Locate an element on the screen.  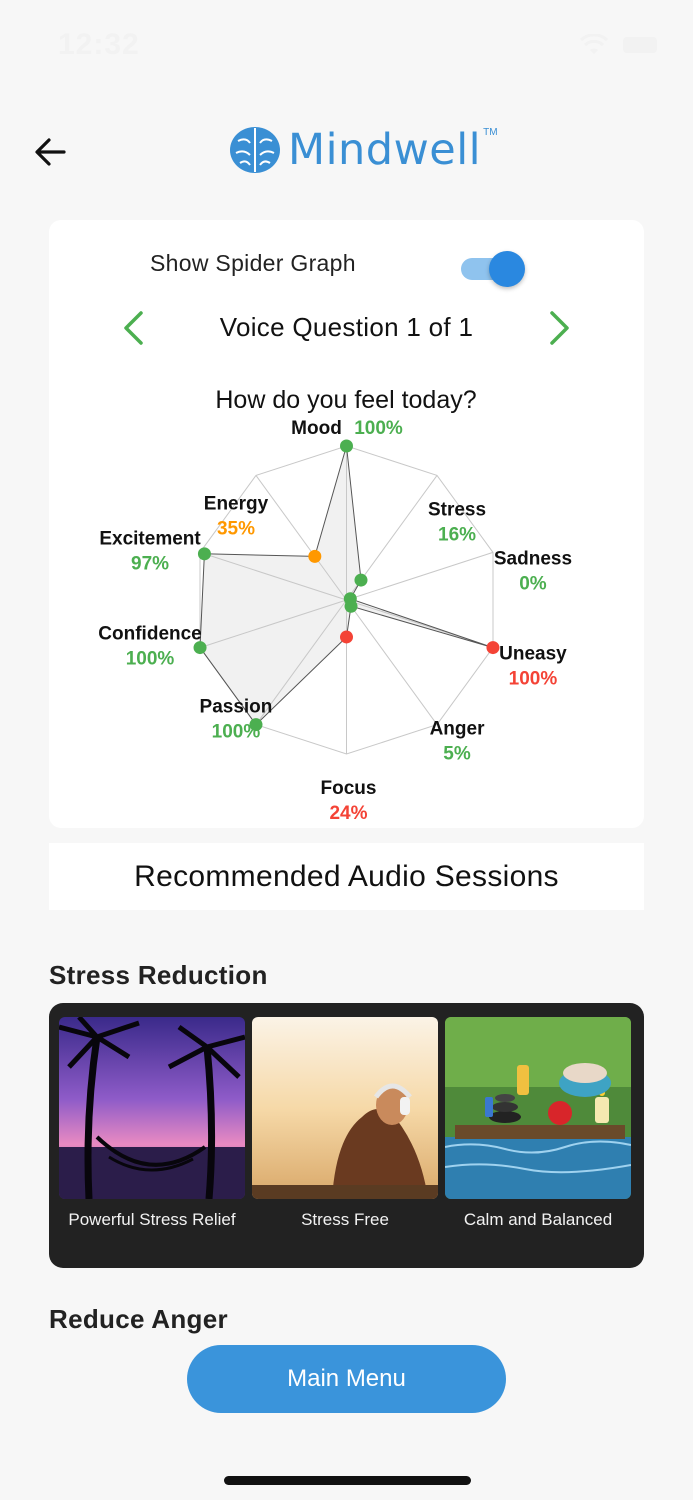
chart-axis-label: Sadness is located at coordinates (533, 558).